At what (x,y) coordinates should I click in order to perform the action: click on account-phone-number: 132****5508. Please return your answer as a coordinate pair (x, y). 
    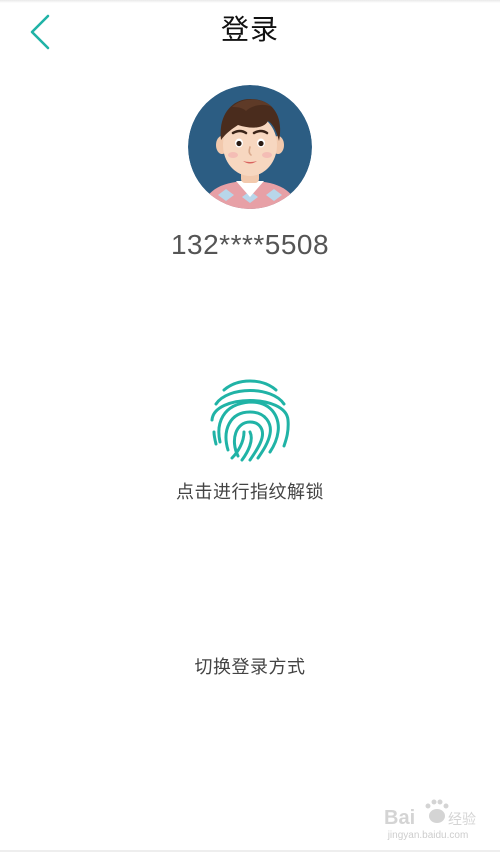
    Looking at the image, I should click on (250, 244).